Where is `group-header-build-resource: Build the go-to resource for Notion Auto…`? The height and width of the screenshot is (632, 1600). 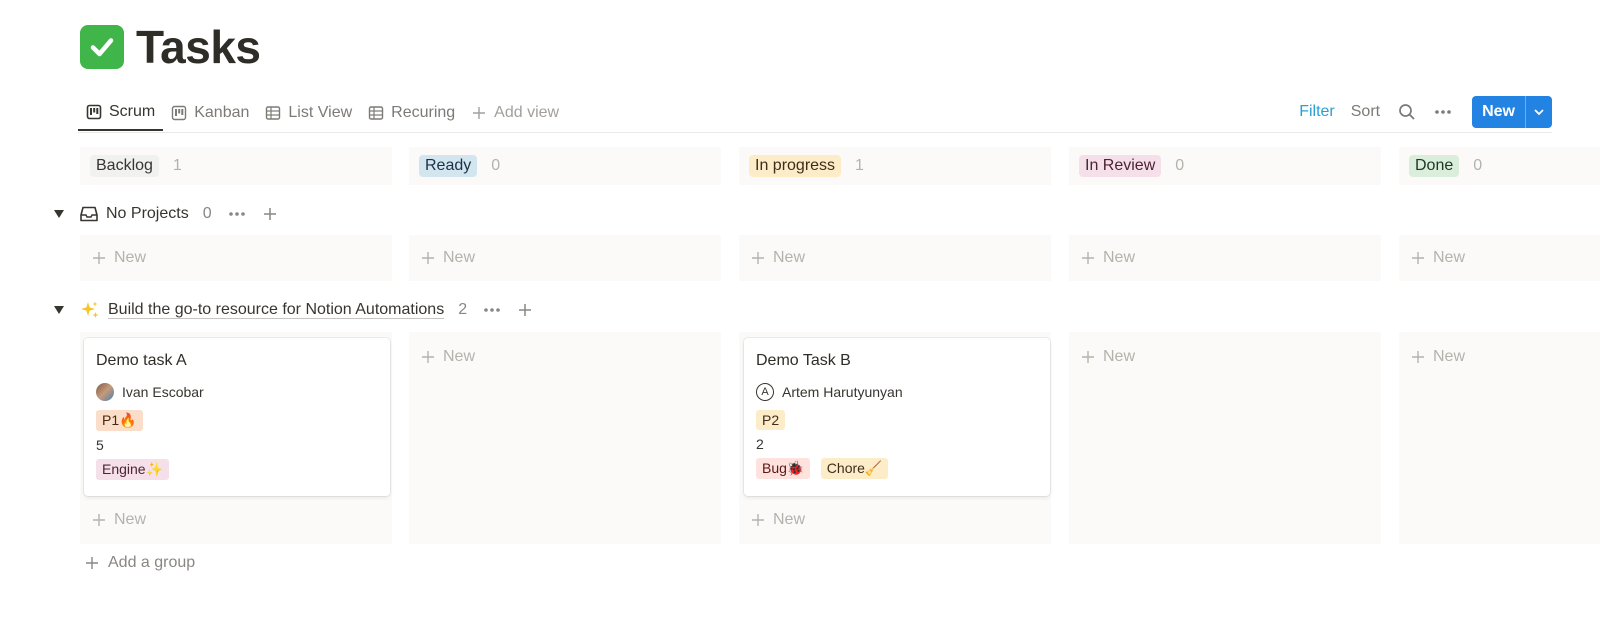
group-header-build-resource: Build the go-to resource for Notion Auto… is located at coordinates (293, 310).